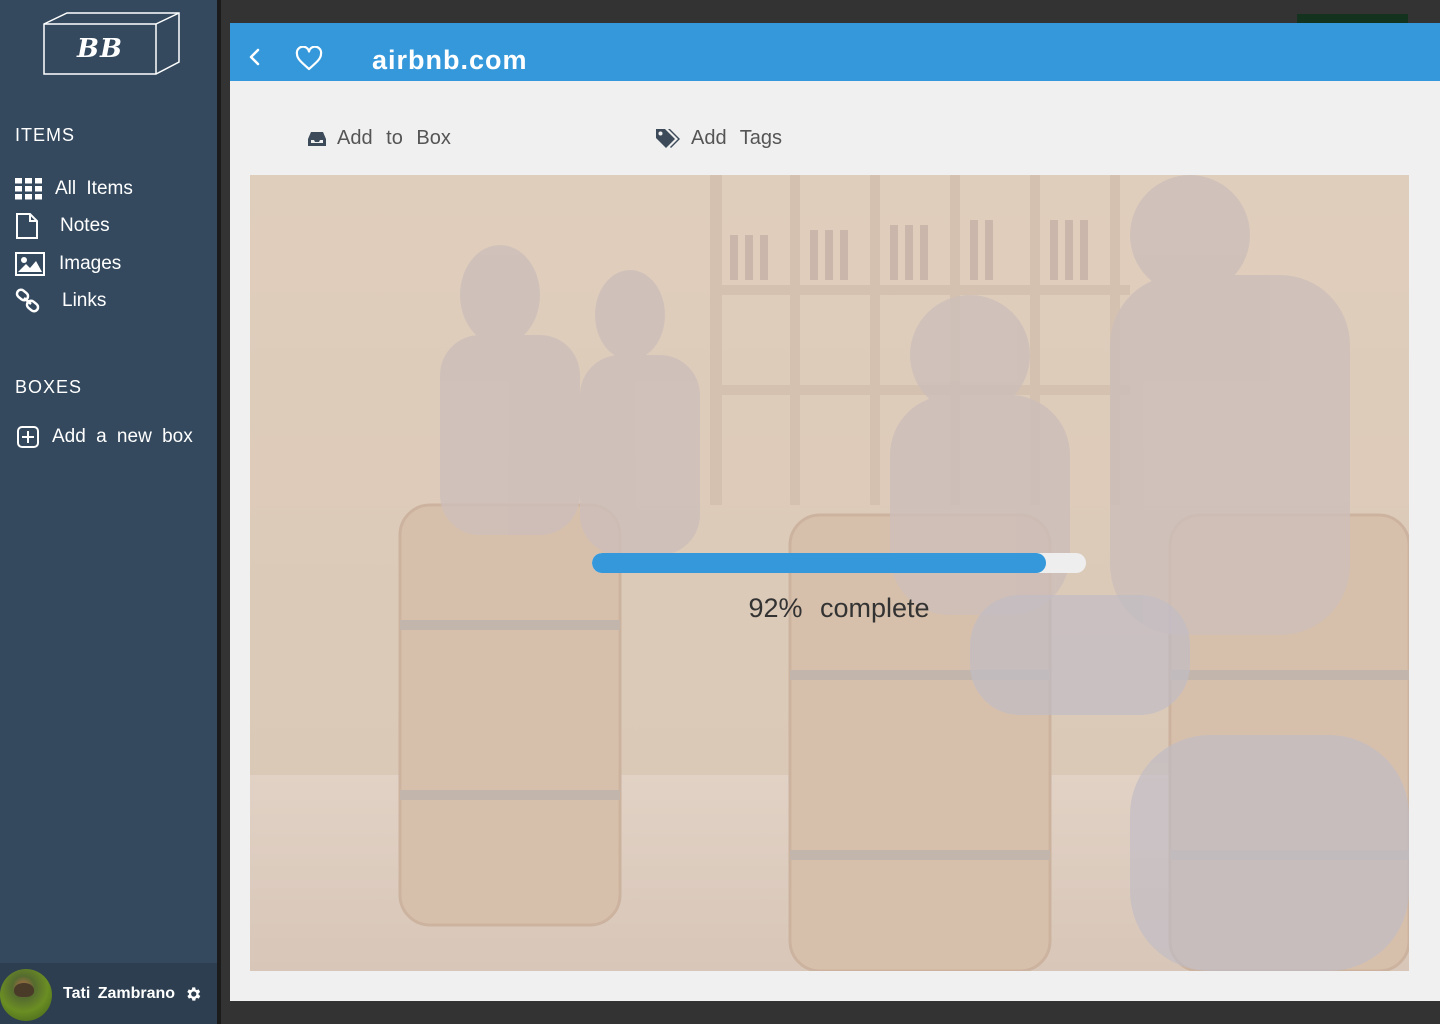  What do you see at coordinates (26, 995) in the screenshot?
I see `avatar` at bounding box center [26, 995].